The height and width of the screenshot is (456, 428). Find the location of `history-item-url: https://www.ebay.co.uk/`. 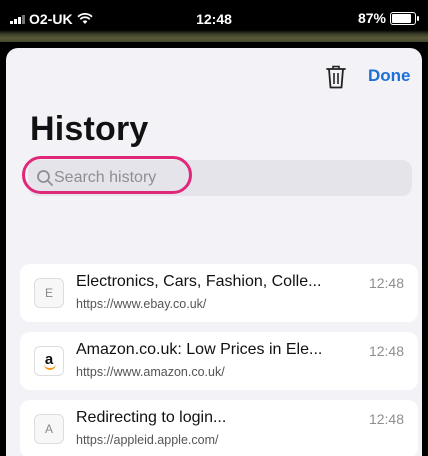

history-item-url: https://www.ebay.co.uk/ is located at coordinates (141, 304).